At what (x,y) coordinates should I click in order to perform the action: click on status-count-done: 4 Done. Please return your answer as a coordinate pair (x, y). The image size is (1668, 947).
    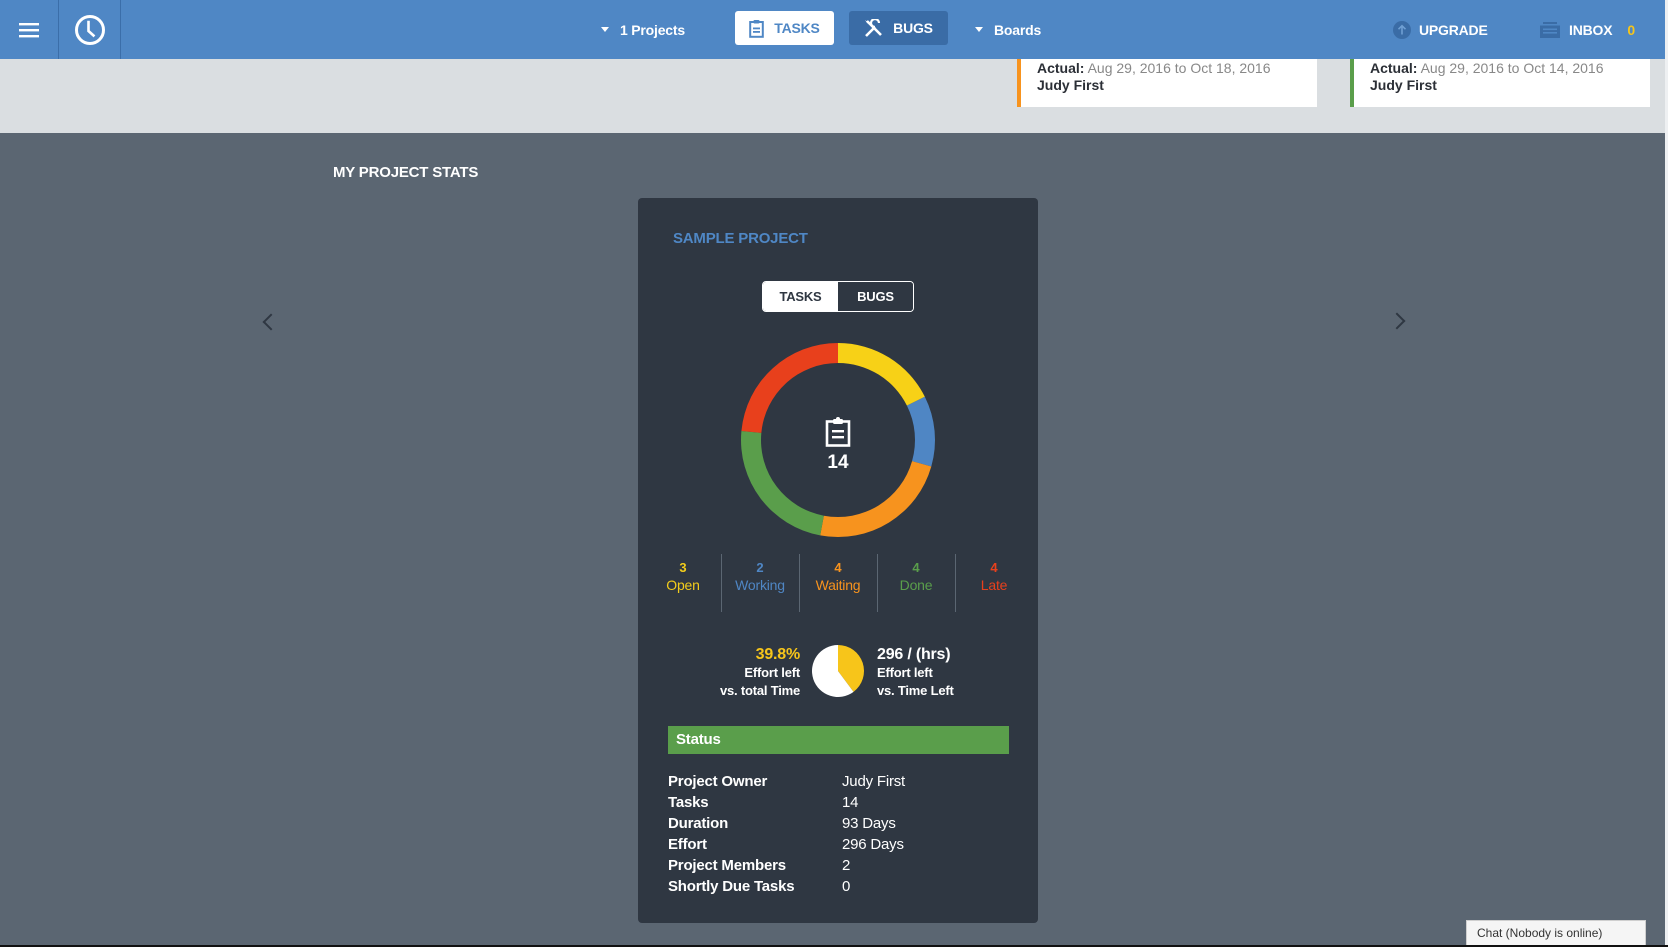
    Looking at the image, I should click on (916, 577).